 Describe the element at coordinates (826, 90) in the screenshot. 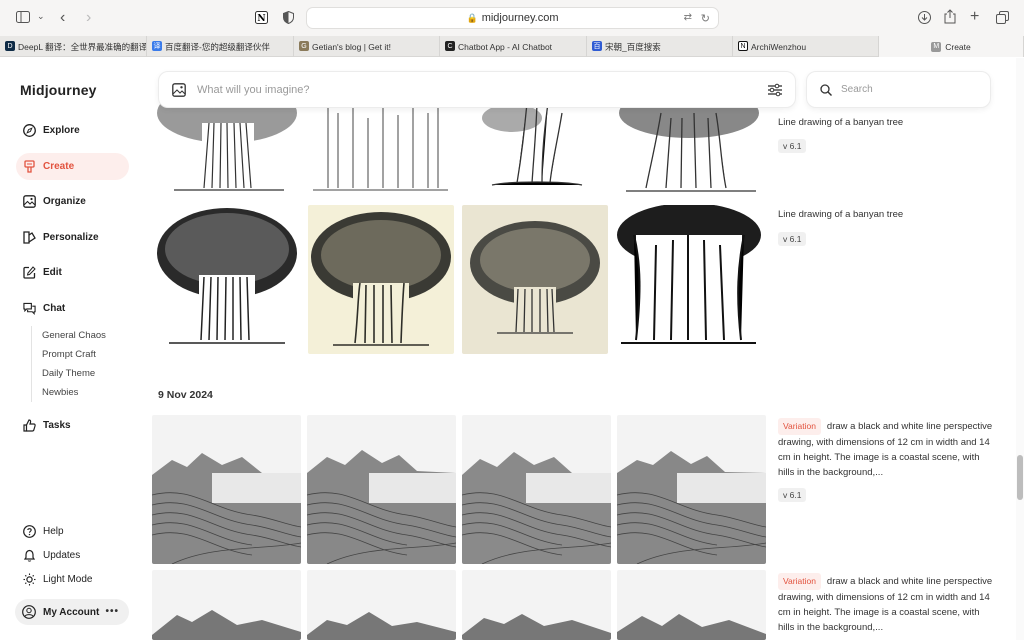

I see `search-icon` at that location.